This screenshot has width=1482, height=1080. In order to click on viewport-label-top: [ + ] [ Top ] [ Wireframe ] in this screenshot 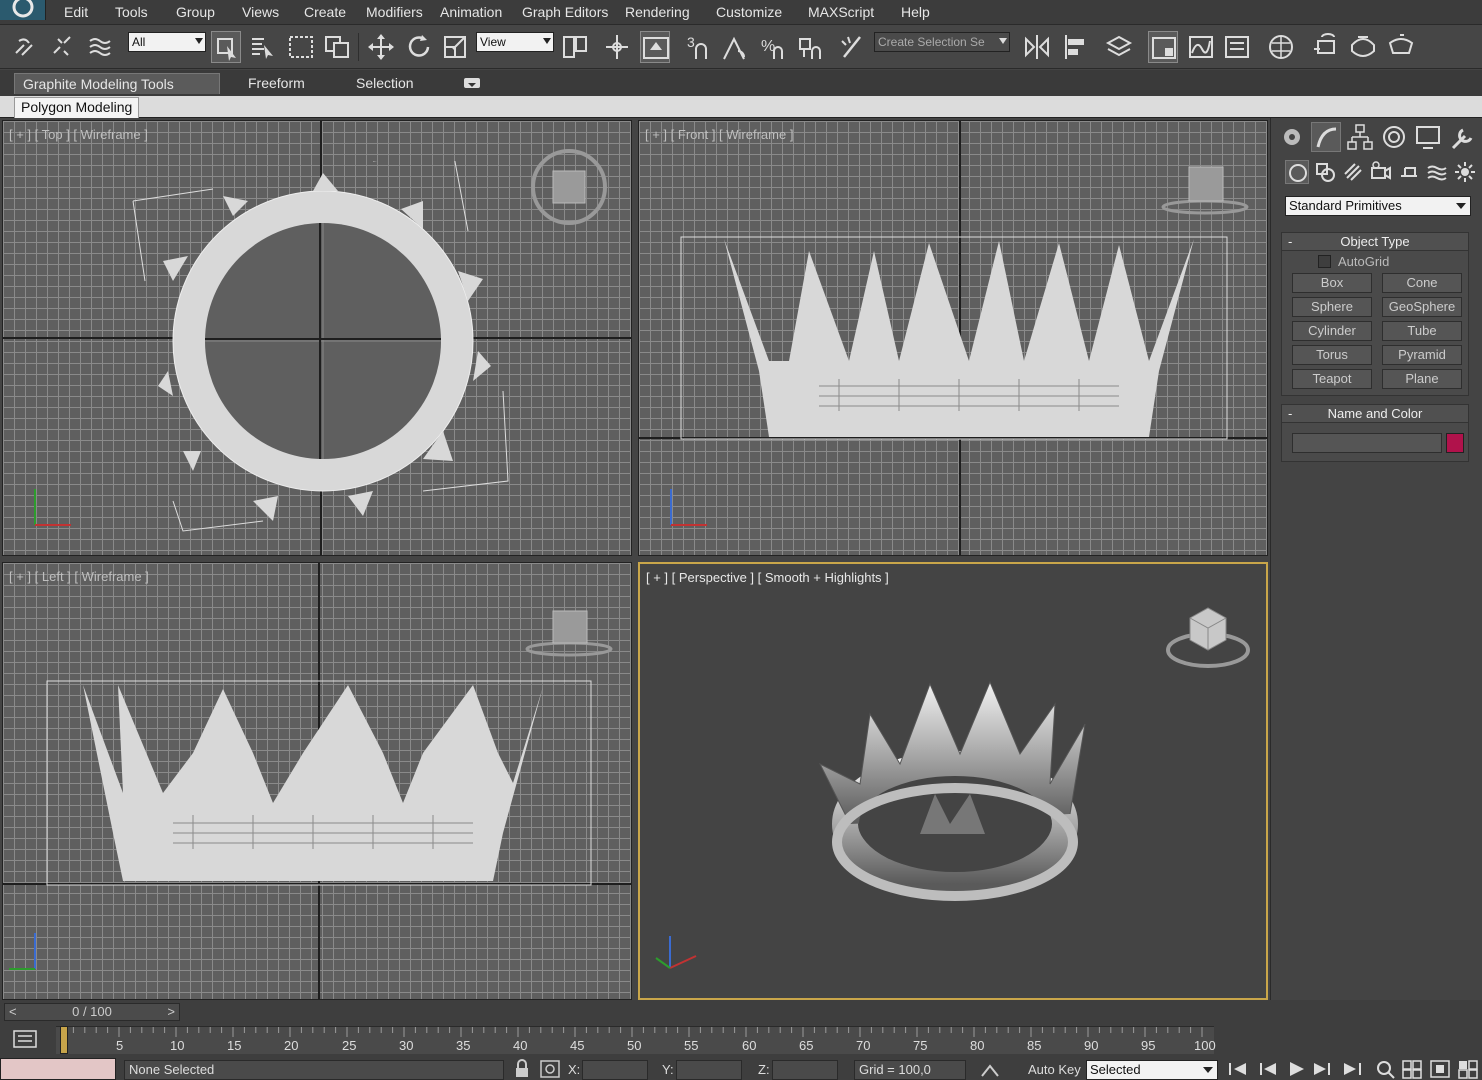, I will do `click(78, 134)`.